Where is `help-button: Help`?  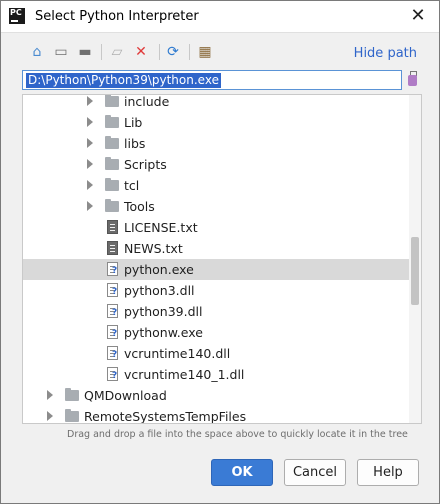 help-button: Help is located at coordinates (388, 472).